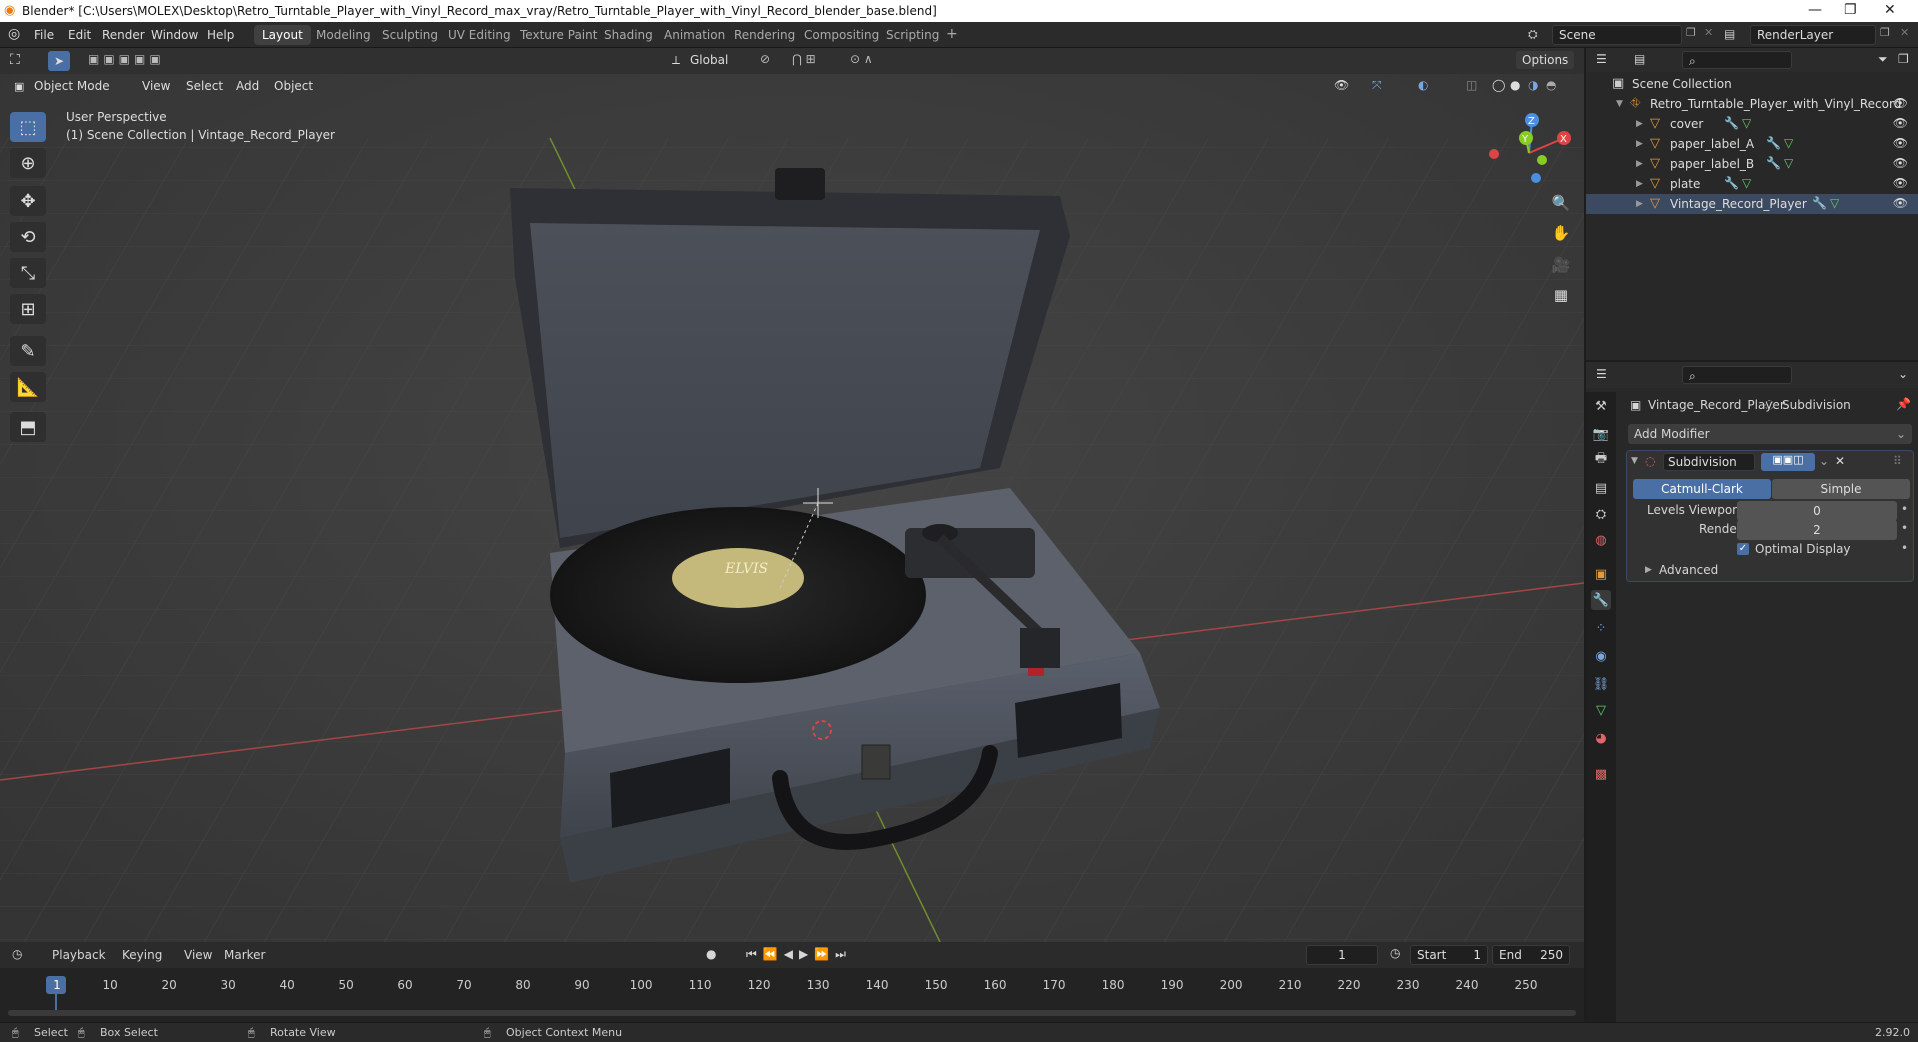 This screenshot has height=1042, width=1918. Describe the element at coordinates (952, 34) in the screenshot. I see `add-workspace-icon: +` at that location.